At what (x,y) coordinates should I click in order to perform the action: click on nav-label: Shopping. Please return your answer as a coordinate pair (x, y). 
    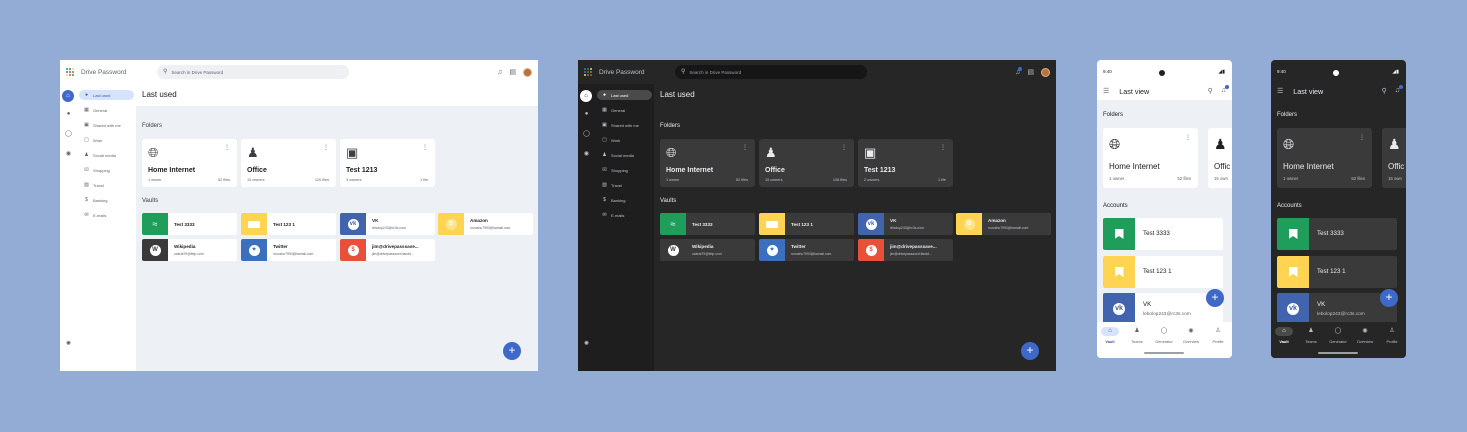
    Looking at the image, I should click on (101, 170).